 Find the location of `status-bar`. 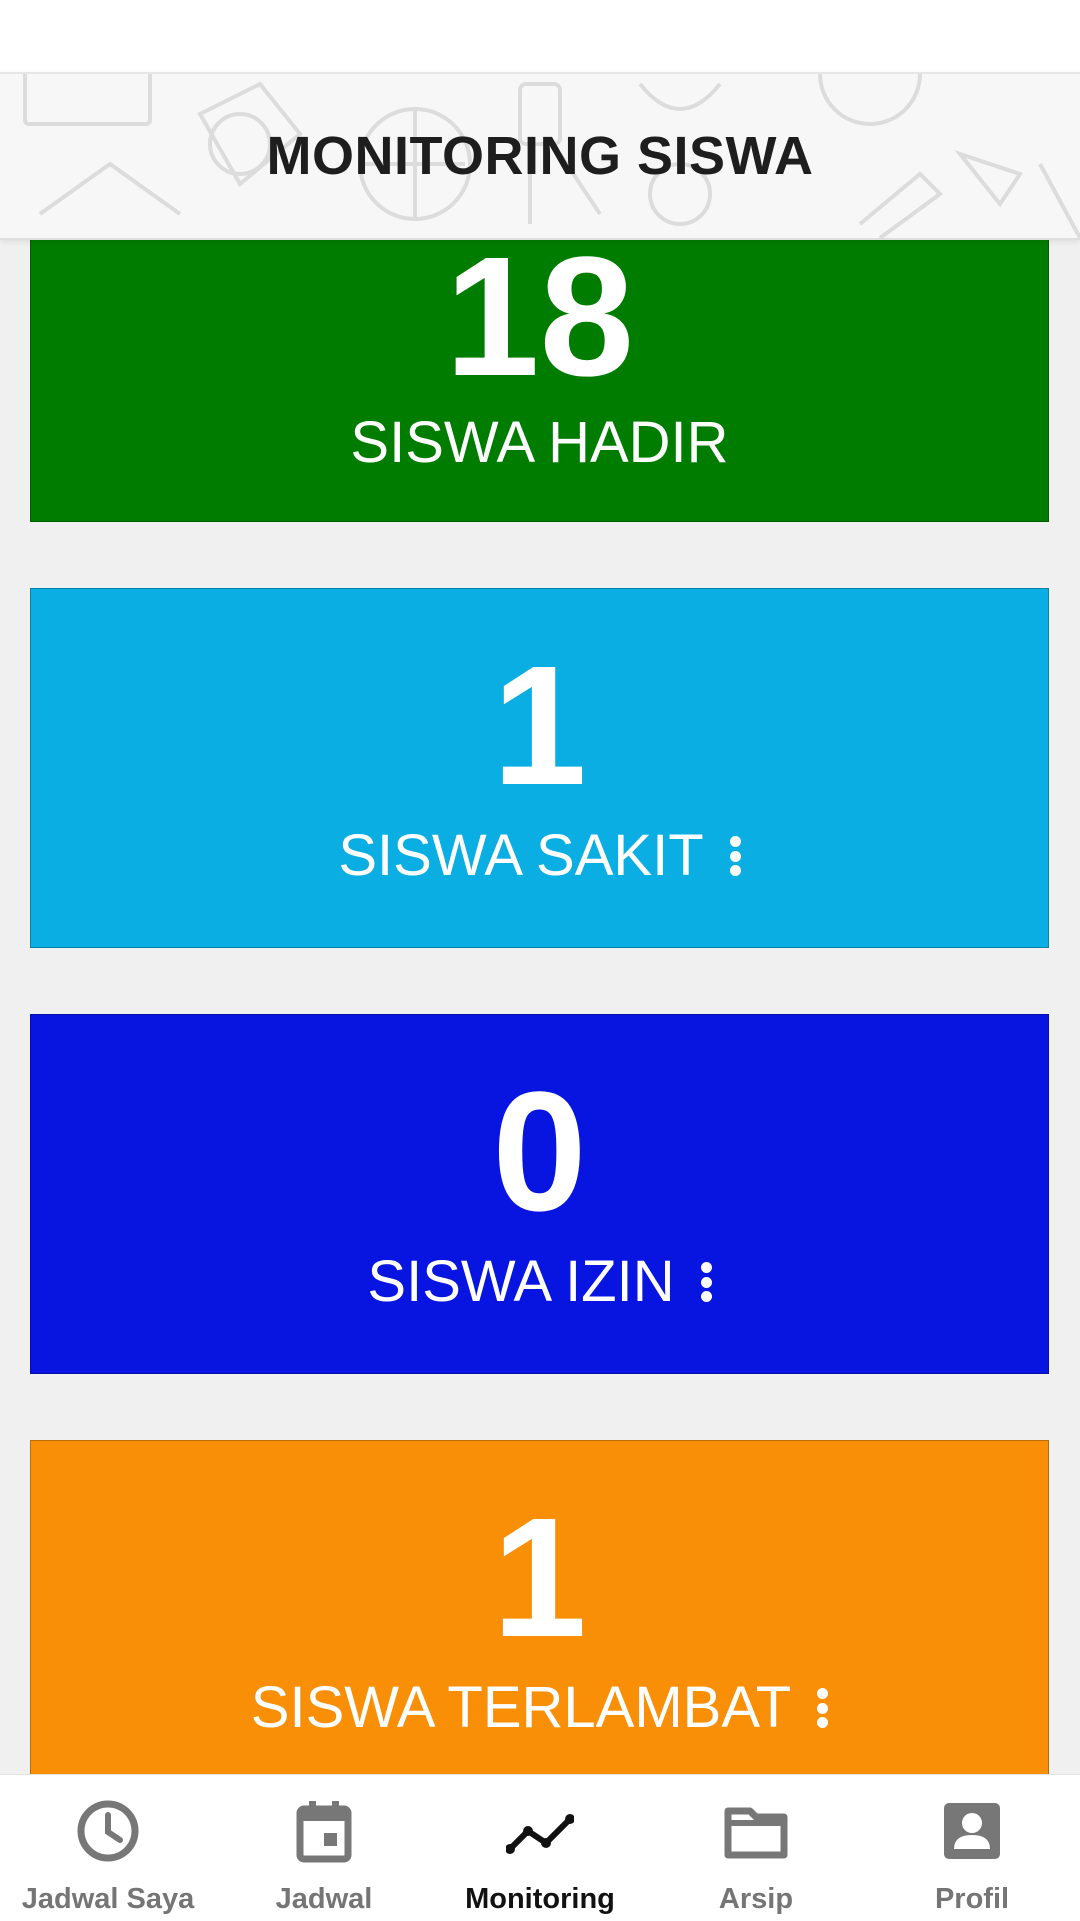

status-bar is located at coordinates (540, 36).